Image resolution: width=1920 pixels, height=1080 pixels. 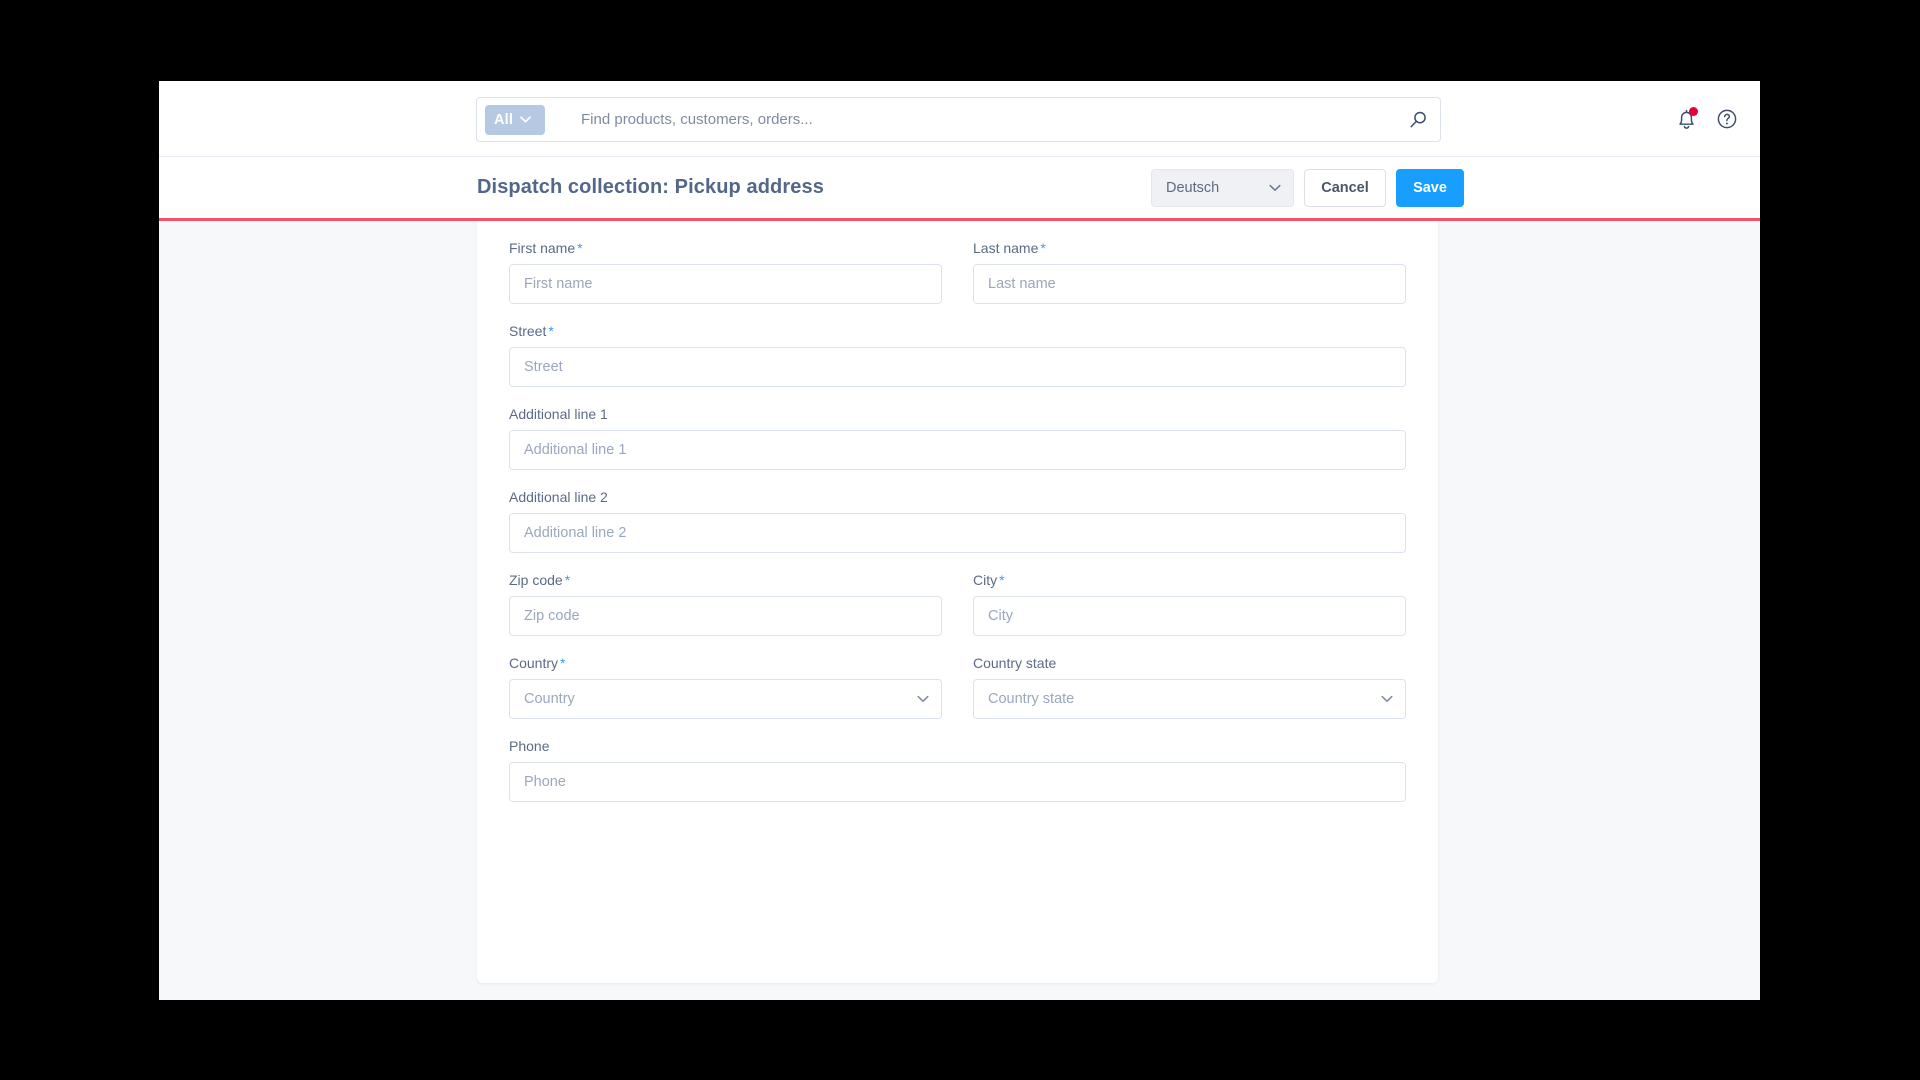 What do you see at coordinates (725, 580) in the screenshot?
I see `field-label-zip-code: Zip code *` at bounding box center [725, 580].